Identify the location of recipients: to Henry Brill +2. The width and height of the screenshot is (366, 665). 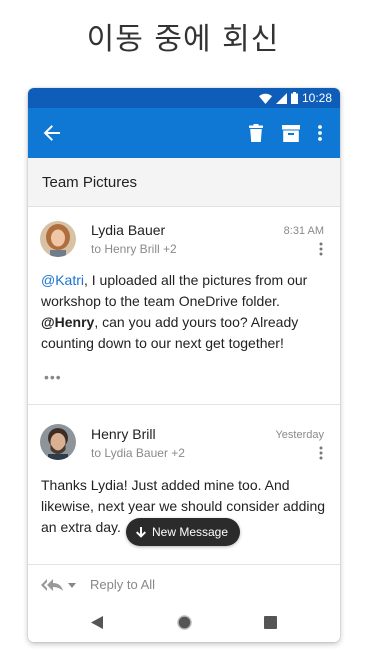
(134, 249).